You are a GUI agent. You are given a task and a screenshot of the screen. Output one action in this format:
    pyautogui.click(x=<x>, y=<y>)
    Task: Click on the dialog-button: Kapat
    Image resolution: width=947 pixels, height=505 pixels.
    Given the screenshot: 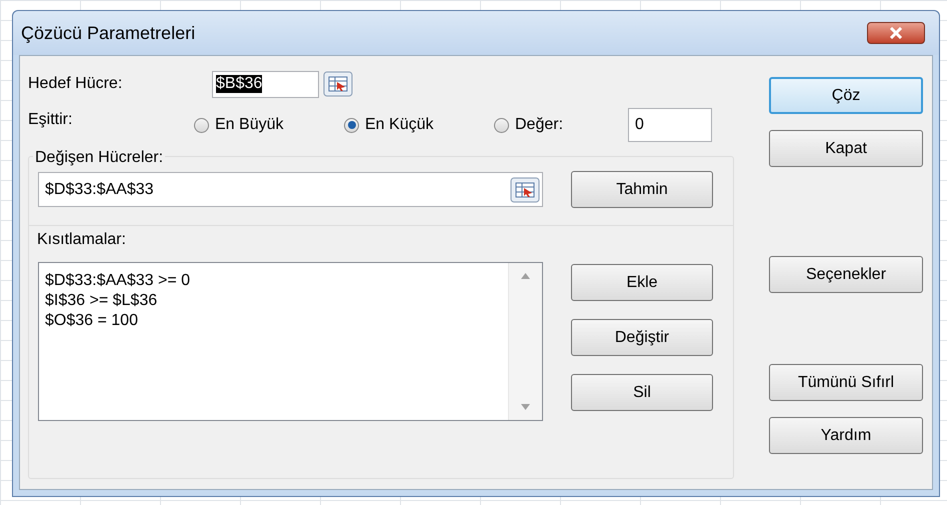 What is the action you would take?
    pyautogui.click(x=846, y=148)
    